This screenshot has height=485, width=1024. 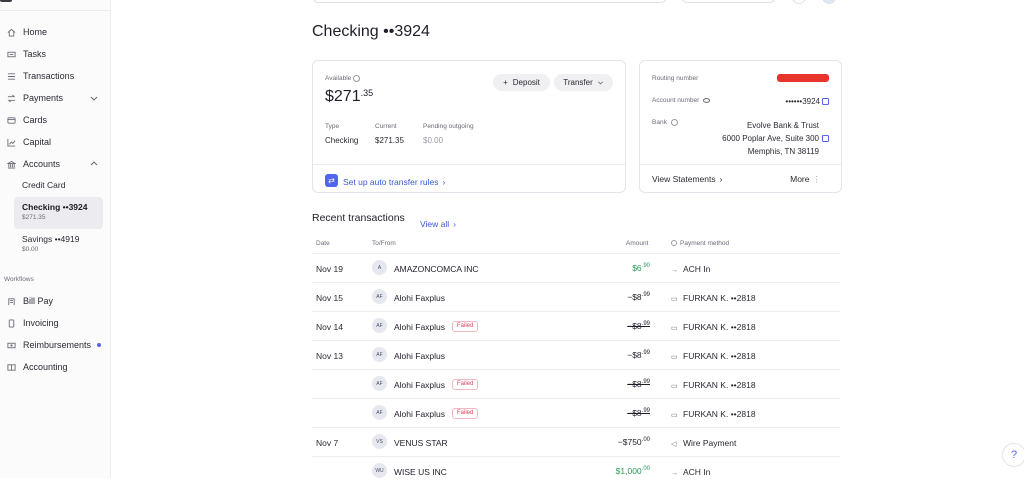 I want to click on table-row: Nov 19 A AMAZONCOMCA INC $6.90 → ACH In, so click(x=576, y=267).